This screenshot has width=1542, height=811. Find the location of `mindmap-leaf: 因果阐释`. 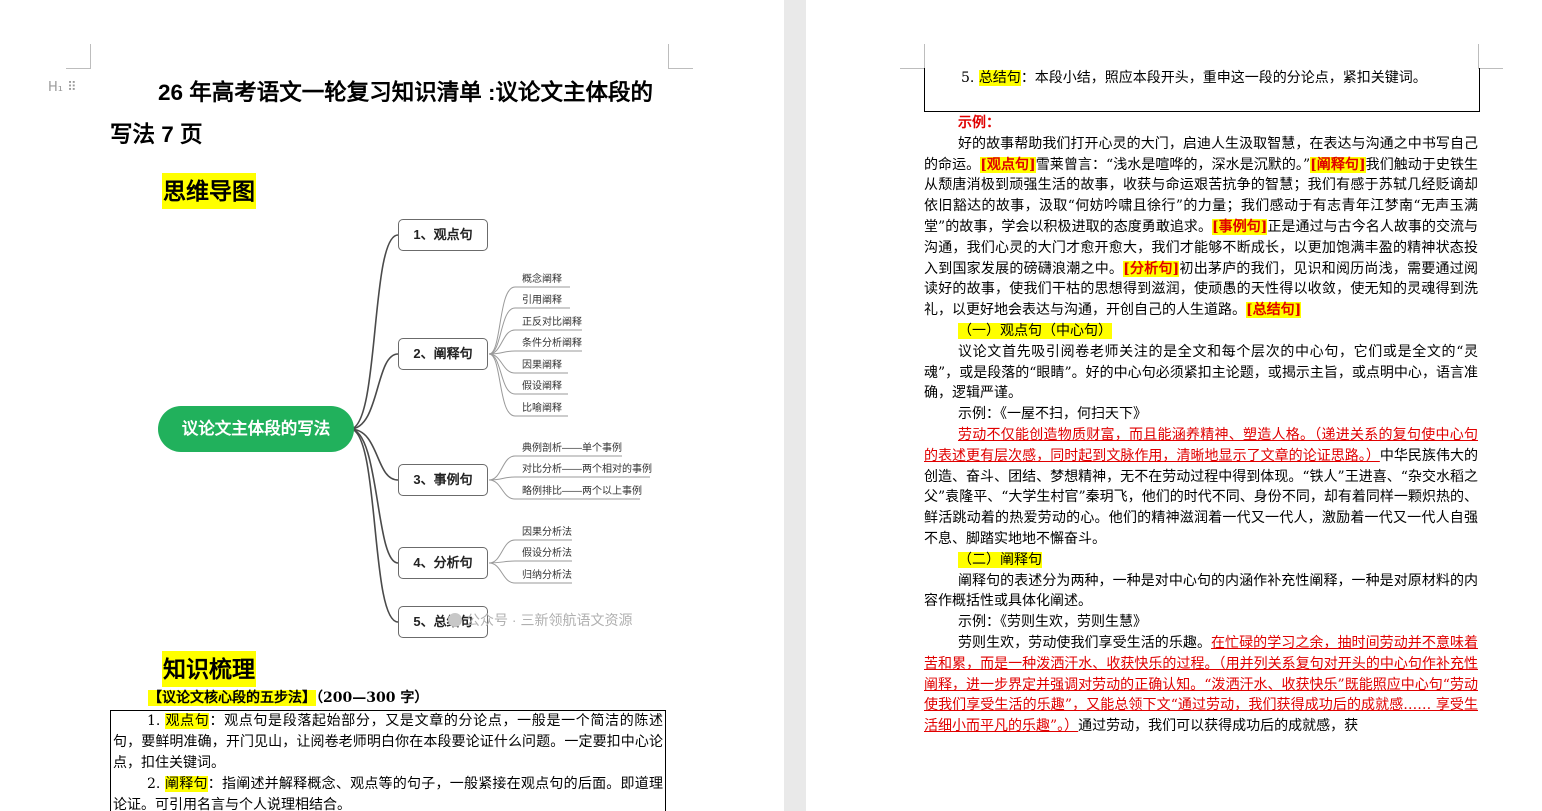

mindmap-leaf: 因果阐释 is located at coordinates (542, 365).